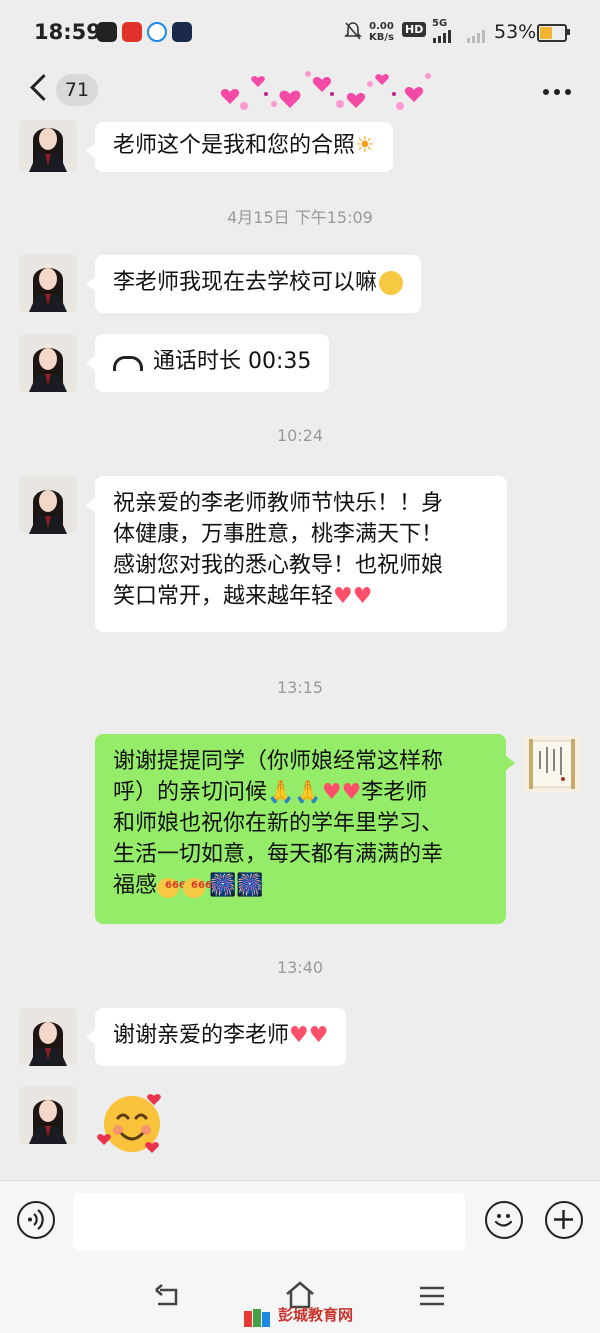 The height and width of the screenshot is (1333, 600). Describe the element at coordinates (201, 1035) in the screenshot. I see `message-text: 谢谢亲爱的李老师` at that location.